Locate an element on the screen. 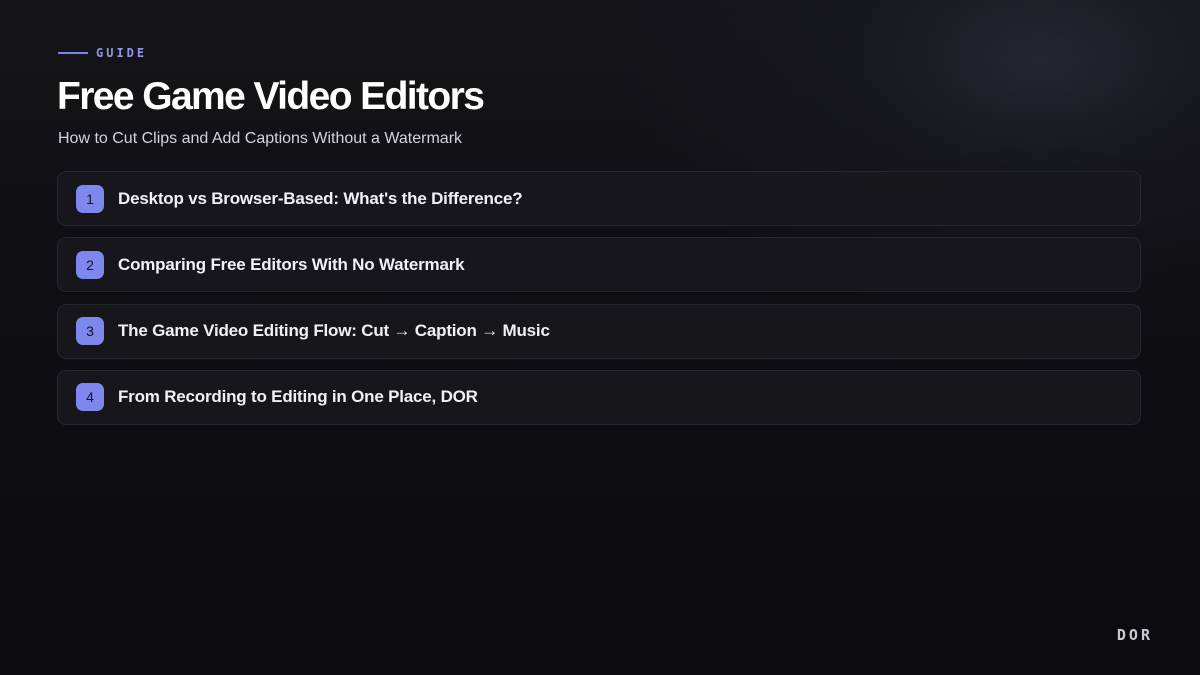 The height and width of the screenshot is (675, 1200). toc-item-number-badge: 1 is located at coordinates (90, 198).